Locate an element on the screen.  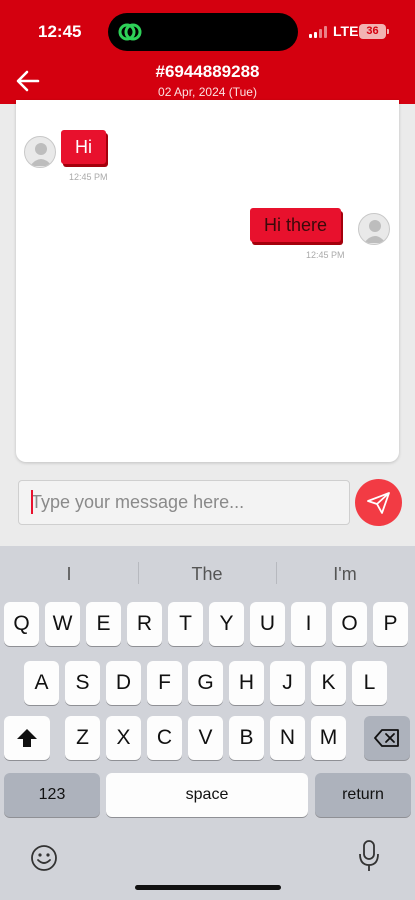
key: O is located at coordinates (349, 624).